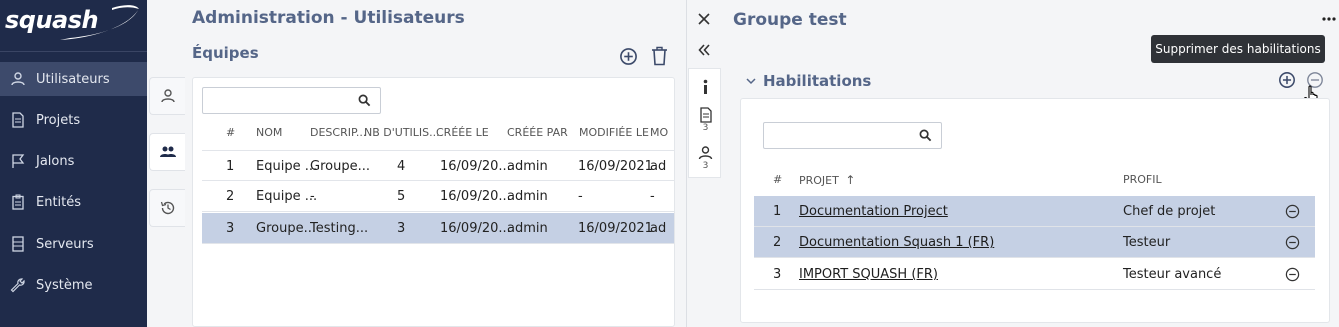 Image resolution: width=1339 pixels, height=327 pixels. What do you see at coordinates (852, 135) in the screenshot?
I see `habilitations-search-input` at bounding box center [852, 135].